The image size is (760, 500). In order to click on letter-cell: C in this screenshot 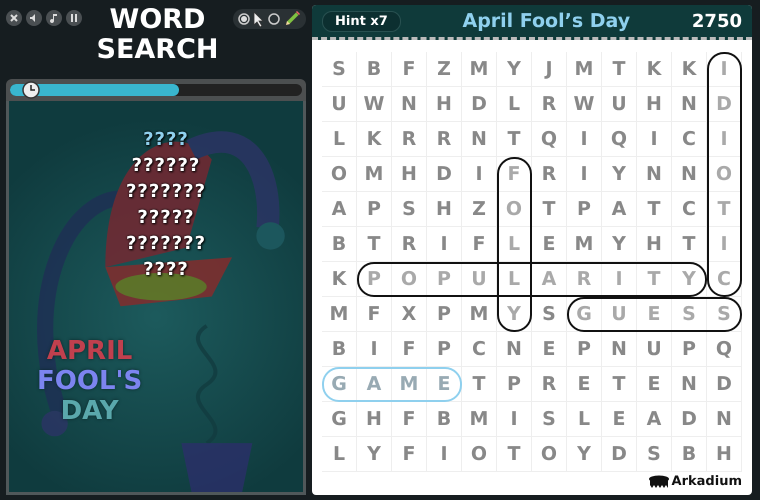, I will do `click(689, 209)`.